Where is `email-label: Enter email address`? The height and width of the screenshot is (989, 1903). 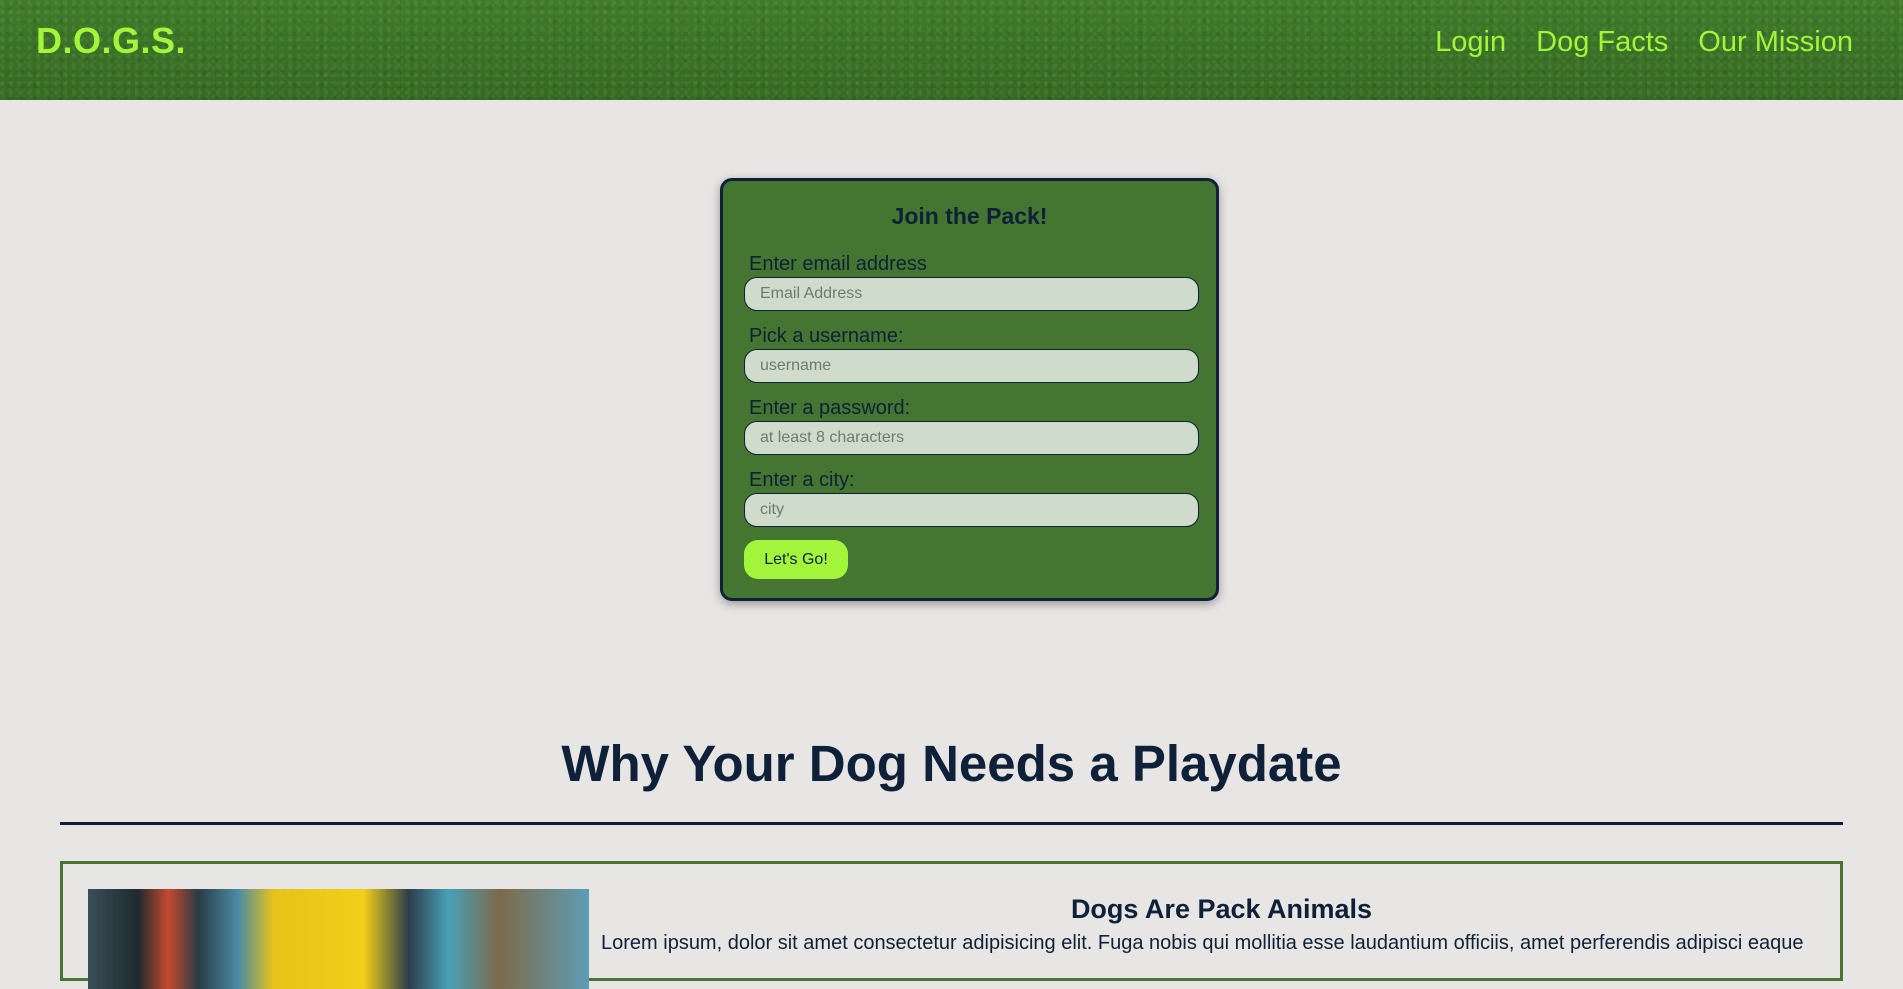
email-label: Enter email address is located at coordinates (838, 264).